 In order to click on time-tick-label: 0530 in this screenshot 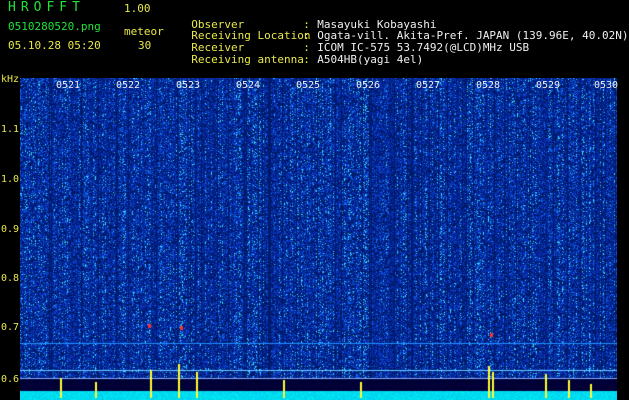, I will do `click(606, 85)`.